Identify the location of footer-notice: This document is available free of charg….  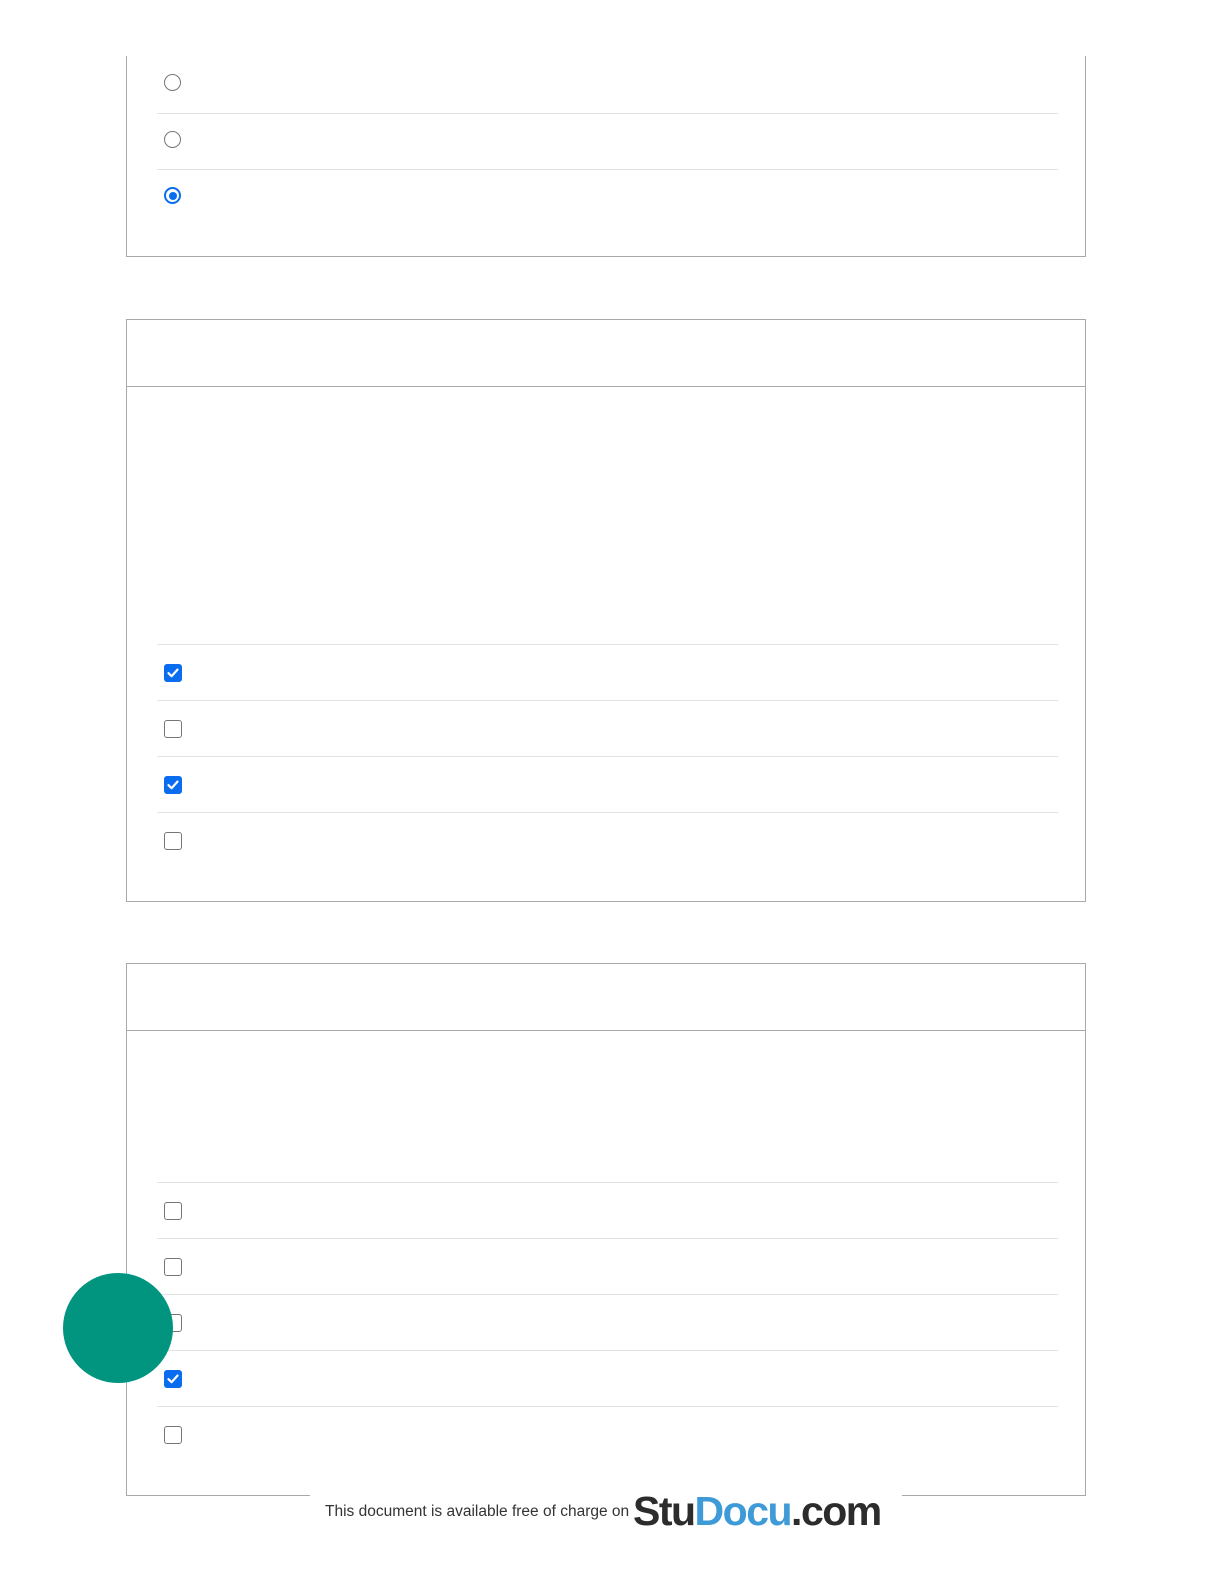
(477, 1511).